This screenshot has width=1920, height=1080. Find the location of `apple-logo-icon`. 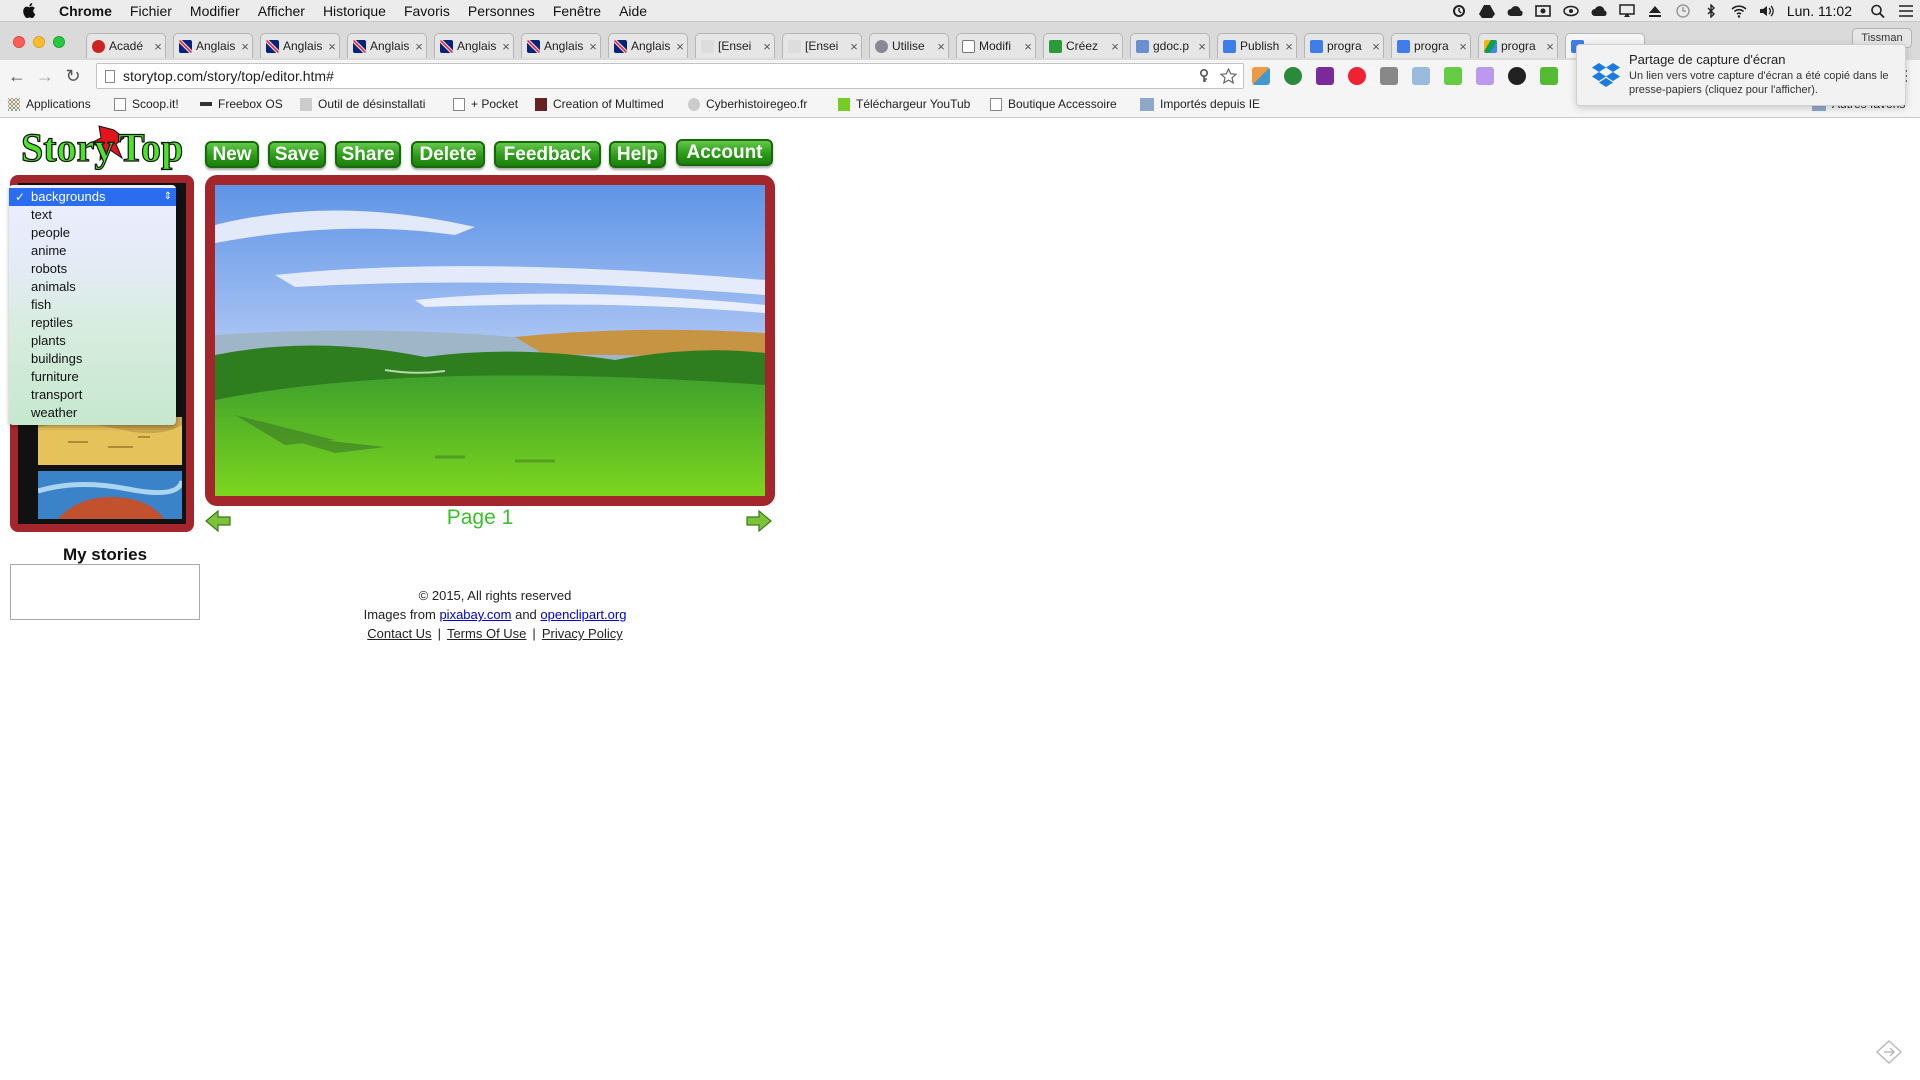

apple-logo-icon is located at coordinates (29, 10).